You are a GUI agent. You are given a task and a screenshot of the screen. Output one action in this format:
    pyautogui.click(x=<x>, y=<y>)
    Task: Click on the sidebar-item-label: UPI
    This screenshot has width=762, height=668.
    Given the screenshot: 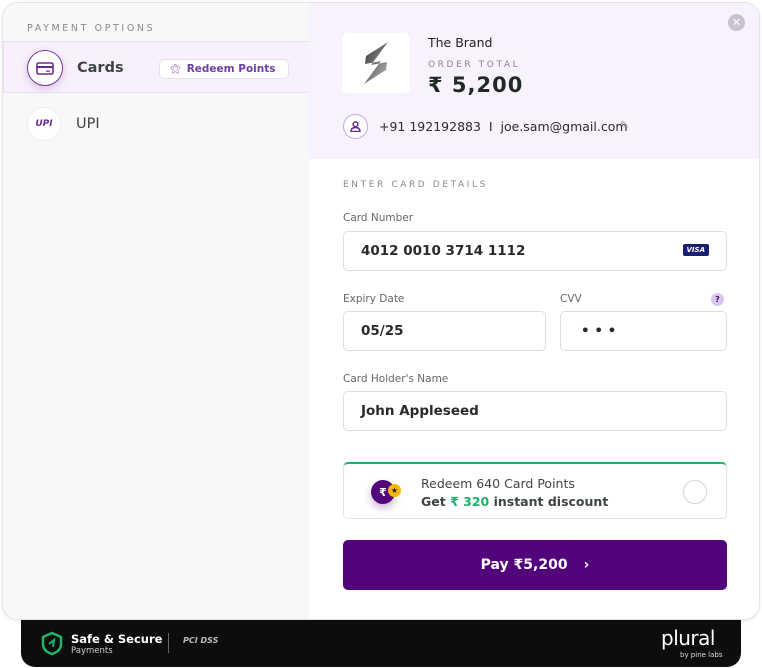 What is the action you would take?
    pyautogui.click(x=88, y=124)
    